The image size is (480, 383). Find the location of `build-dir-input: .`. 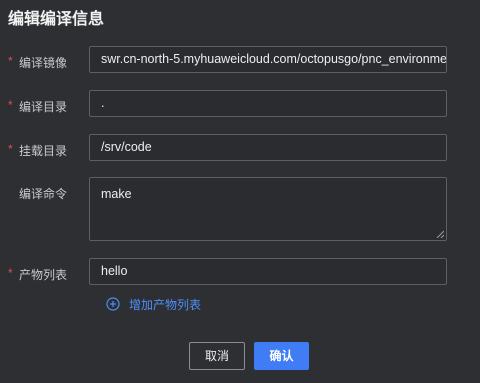

build-dir-input: . is located at coordinates (268, 103).